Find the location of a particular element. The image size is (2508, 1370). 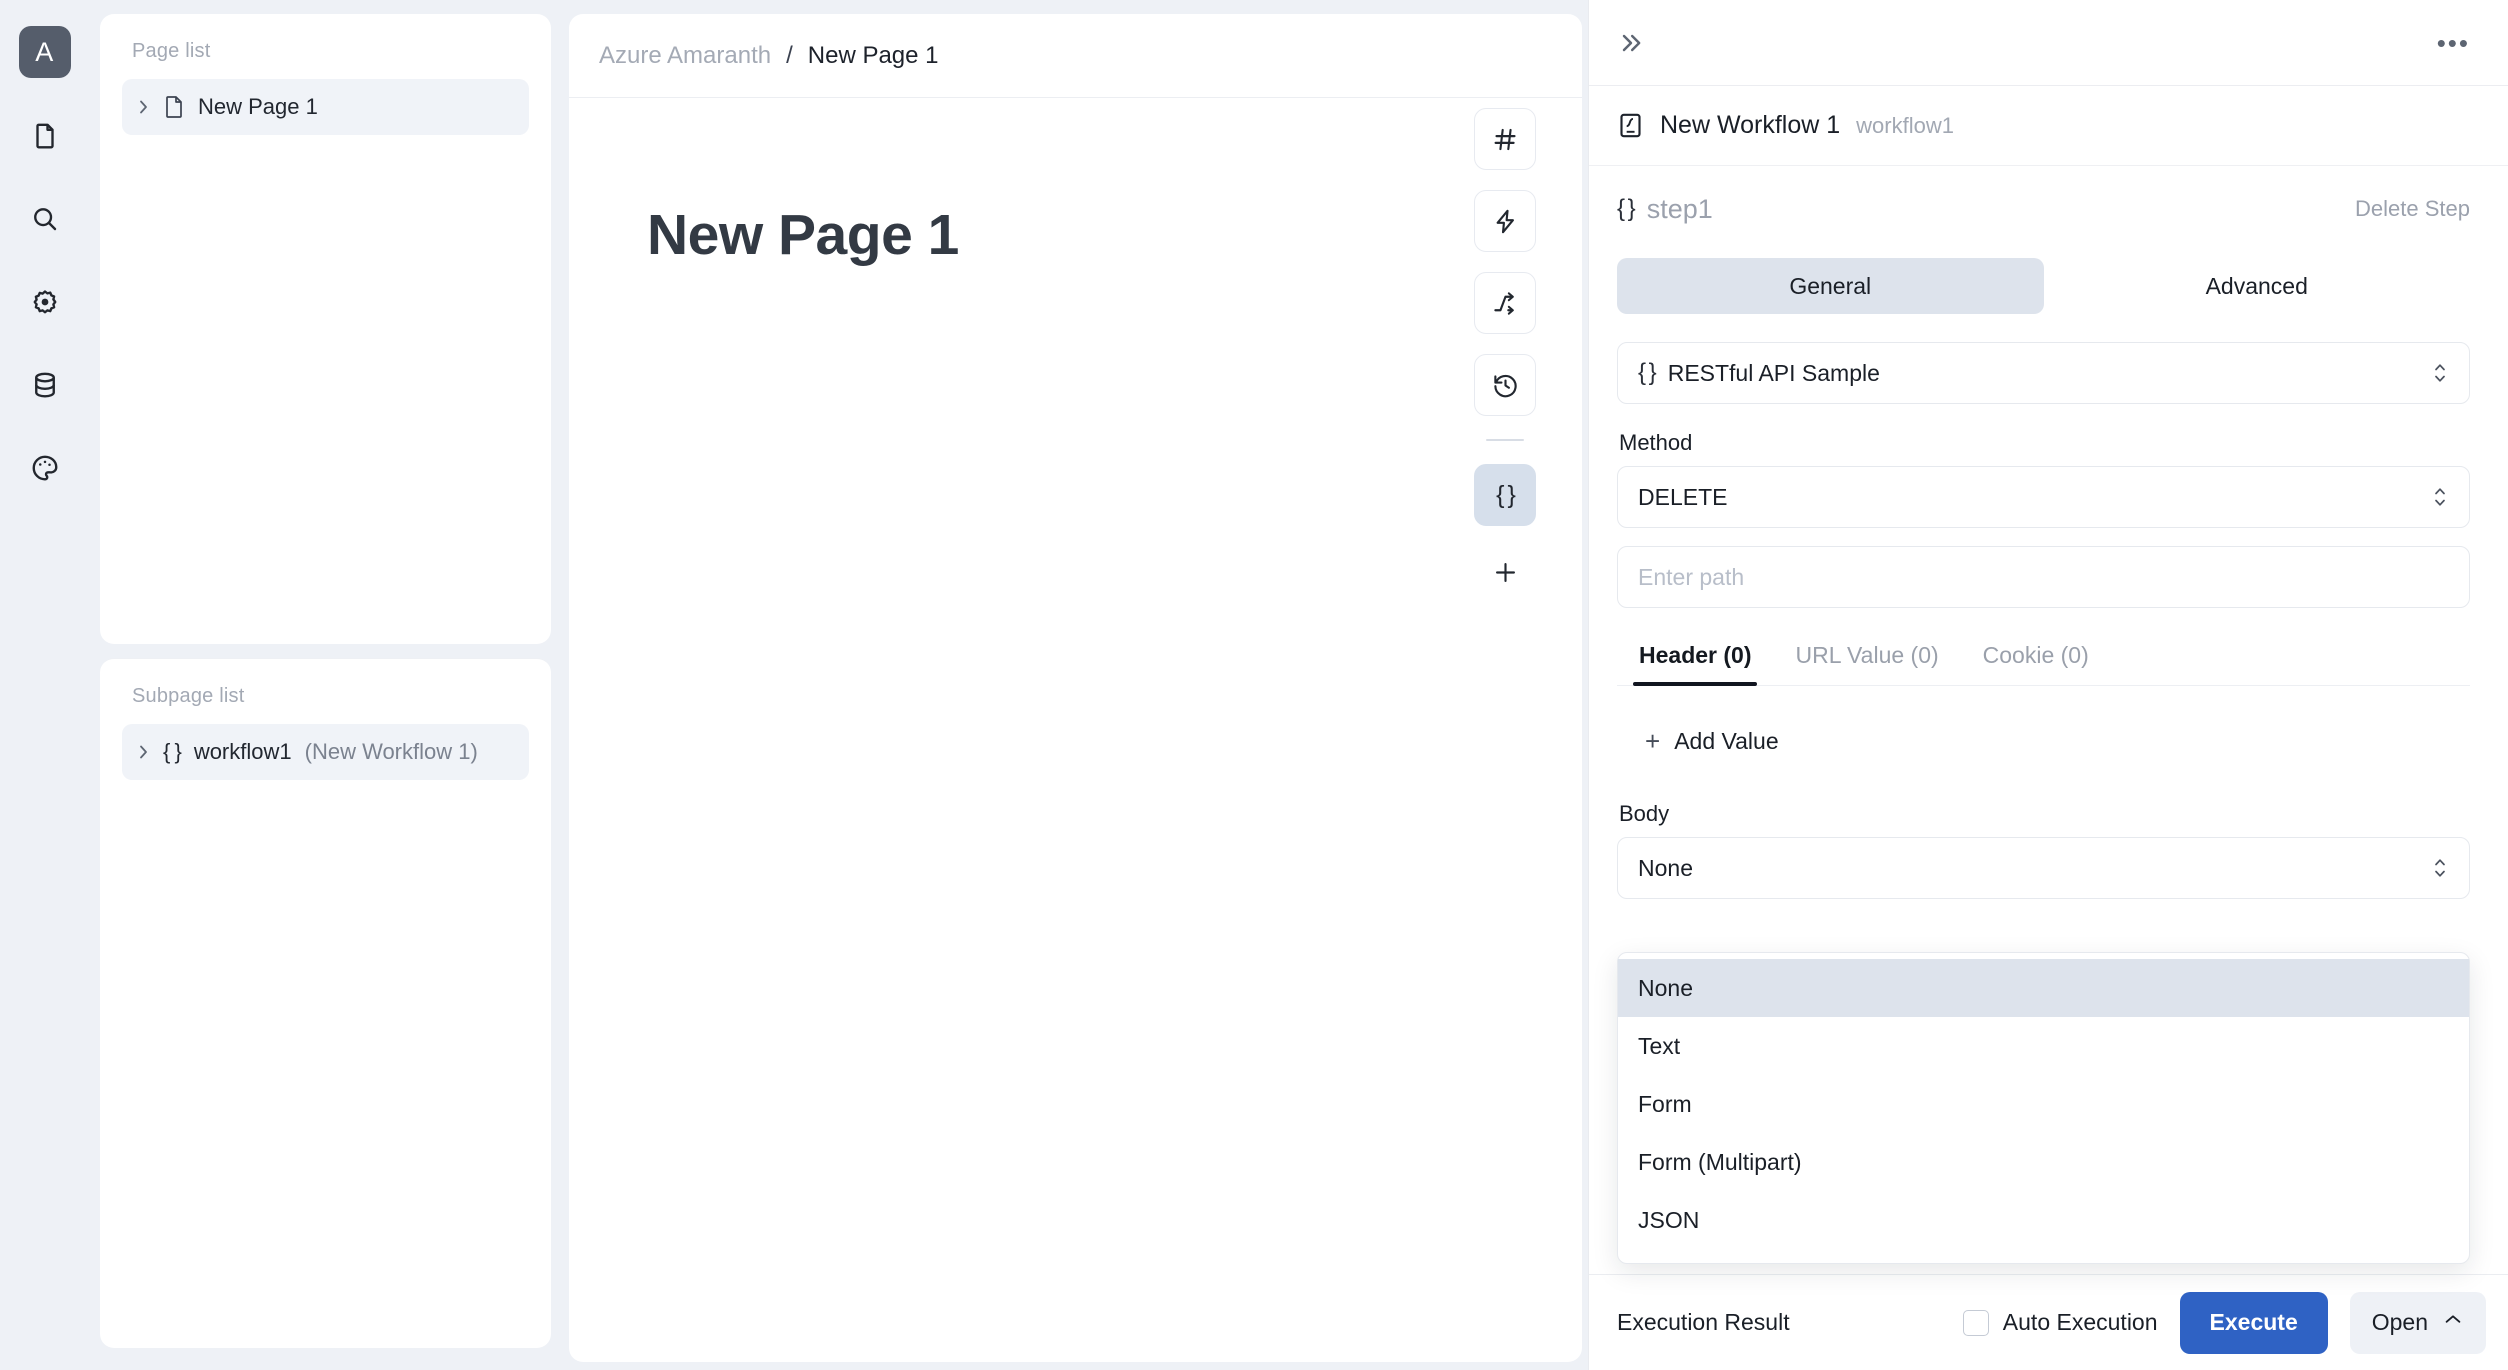

subpage-list-item-label: workflow1 is located at coordinates (242, 751).